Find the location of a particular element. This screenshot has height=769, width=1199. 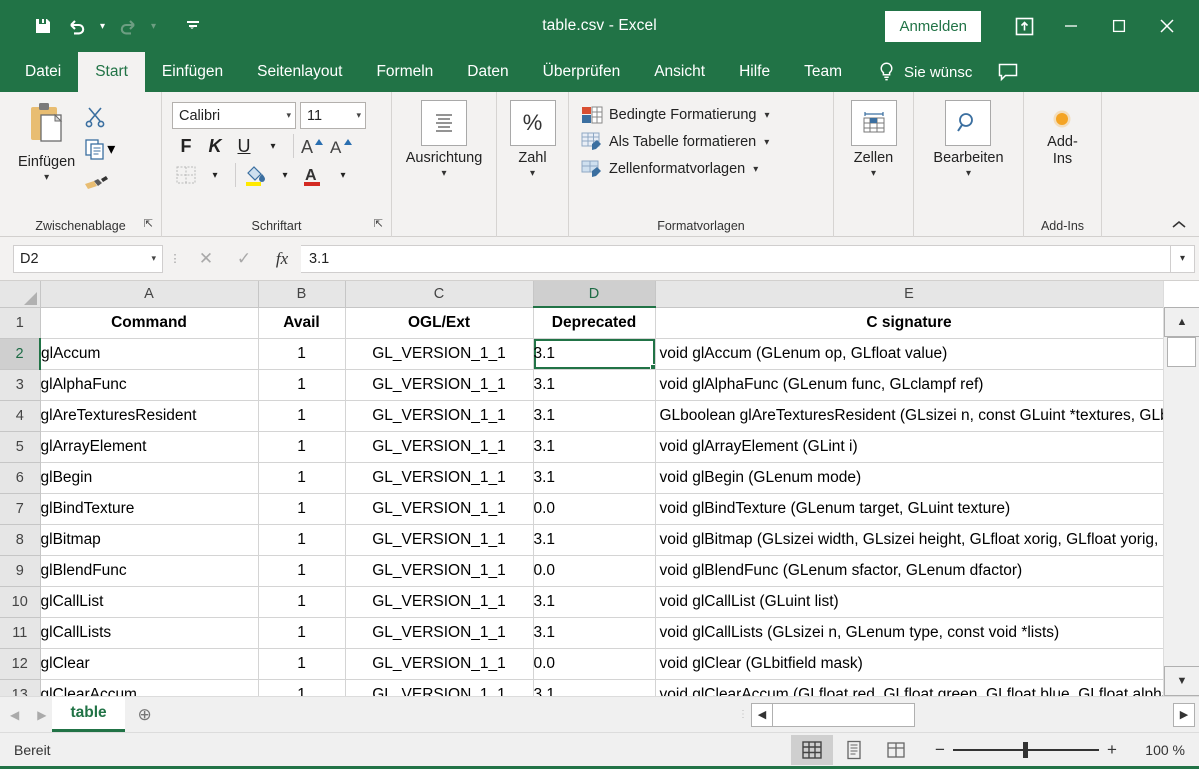

tab-datei: Datei is located at coordinates (43, 72).